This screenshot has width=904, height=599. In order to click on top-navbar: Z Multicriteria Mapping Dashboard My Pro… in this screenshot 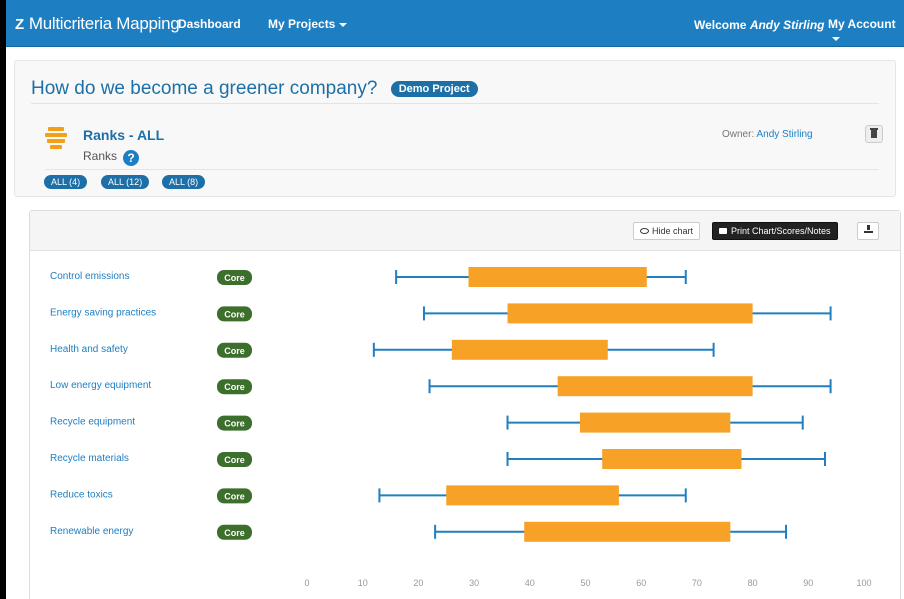, I will do `click(455, 23)`.